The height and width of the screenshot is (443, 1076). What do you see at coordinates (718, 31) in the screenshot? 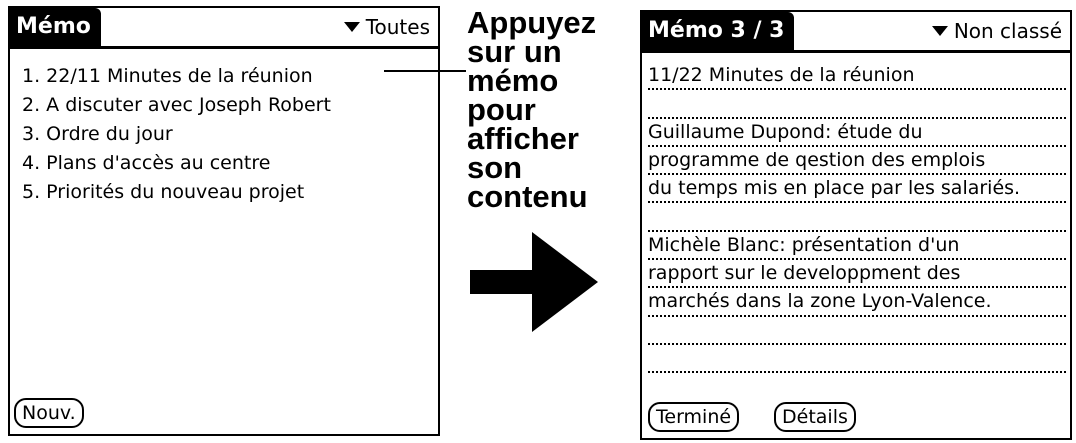
I see `memo-title: Mémo 3 / 3` at bounding box center [718, 31].